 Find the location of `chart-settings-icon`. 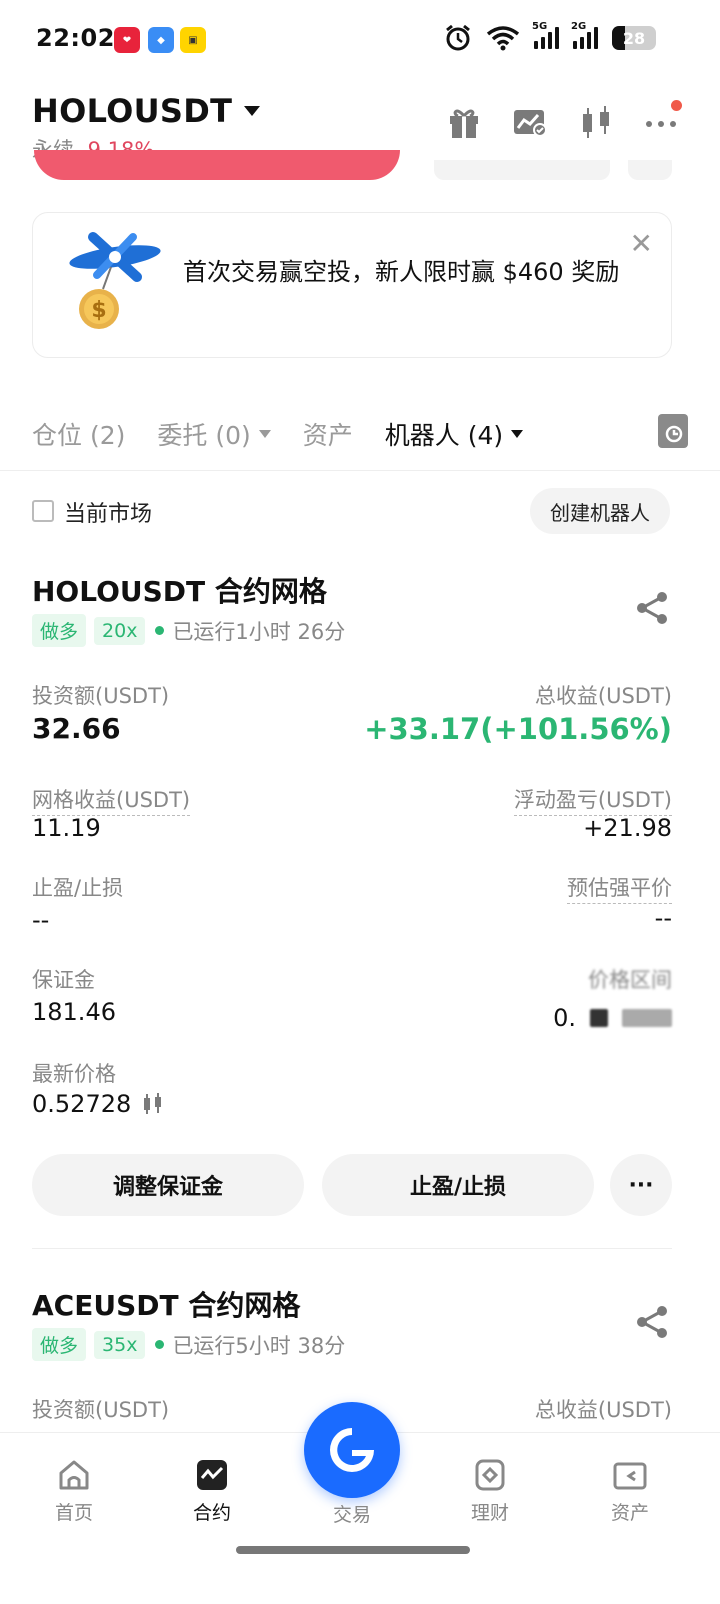

chart-settings-icon is located at coordinates (530, 122).